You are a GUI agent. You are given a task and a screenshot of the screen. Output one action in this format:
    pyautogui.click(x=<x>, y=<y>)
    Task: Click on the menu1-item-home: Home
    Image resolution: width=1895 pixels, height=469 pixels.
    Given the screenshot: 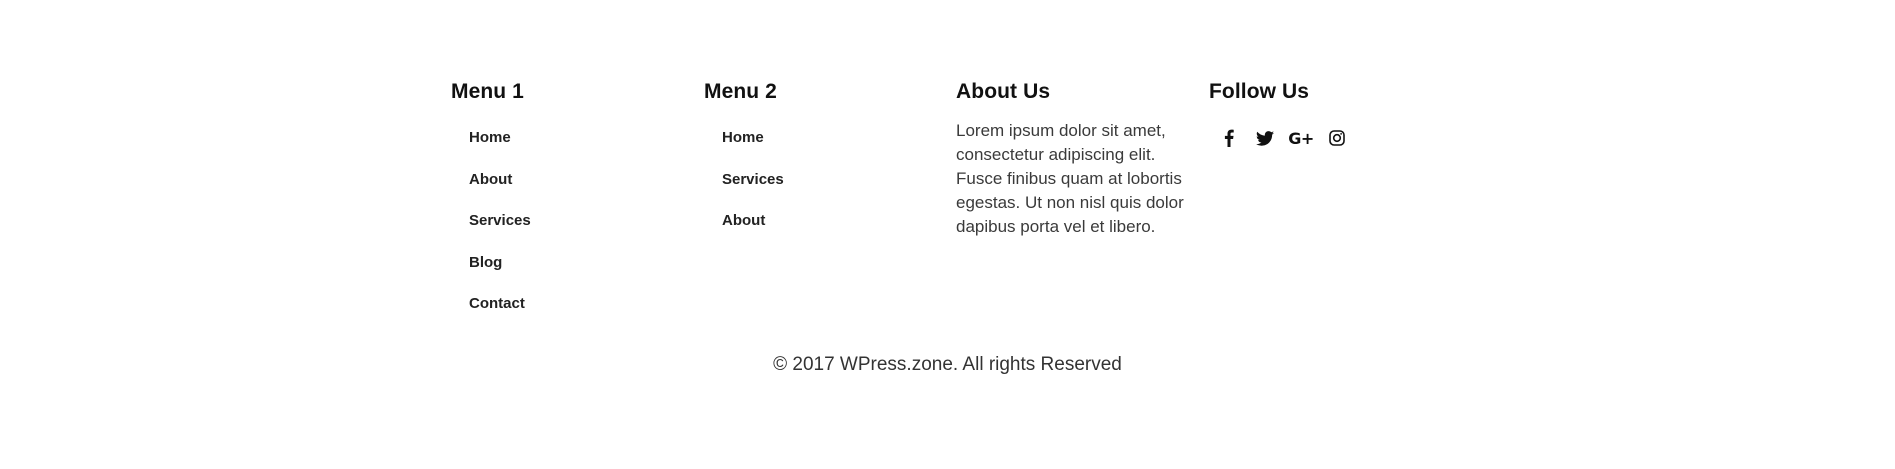 What is the action you would take?
    pyautogui.click(x=500, y=149)
    